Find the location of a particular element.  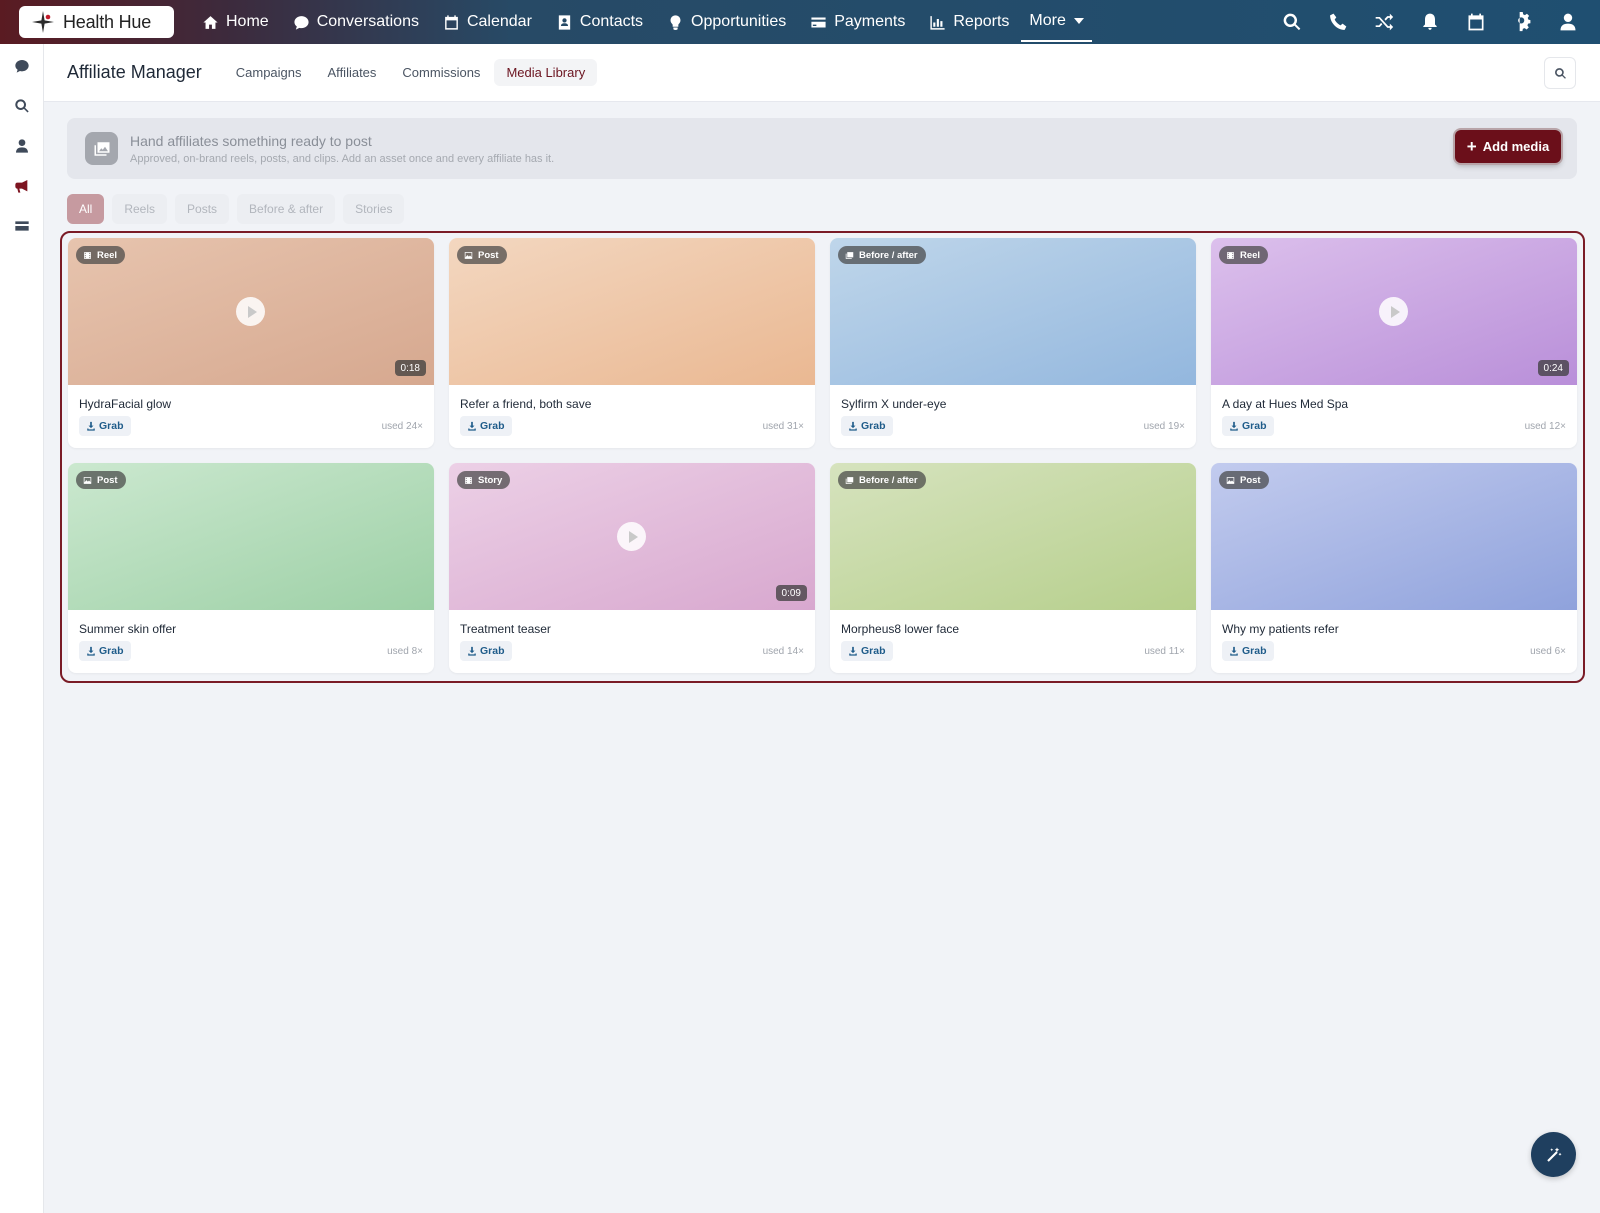

media-title: A day at Hues Med Spa is located at coordinates (1285, 404).